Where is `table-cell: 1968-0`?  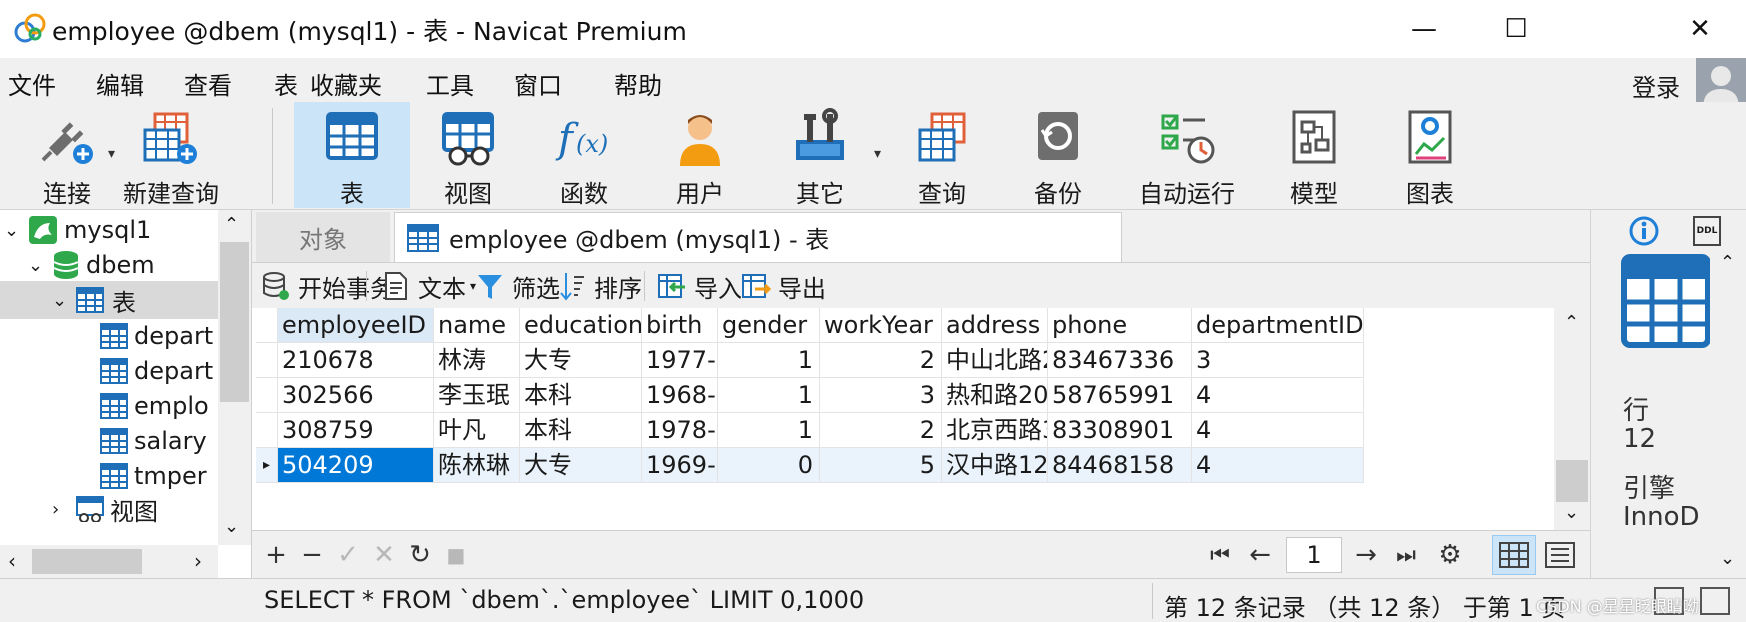
table-cell: 1968-0 is located at coordinates (680, 395).